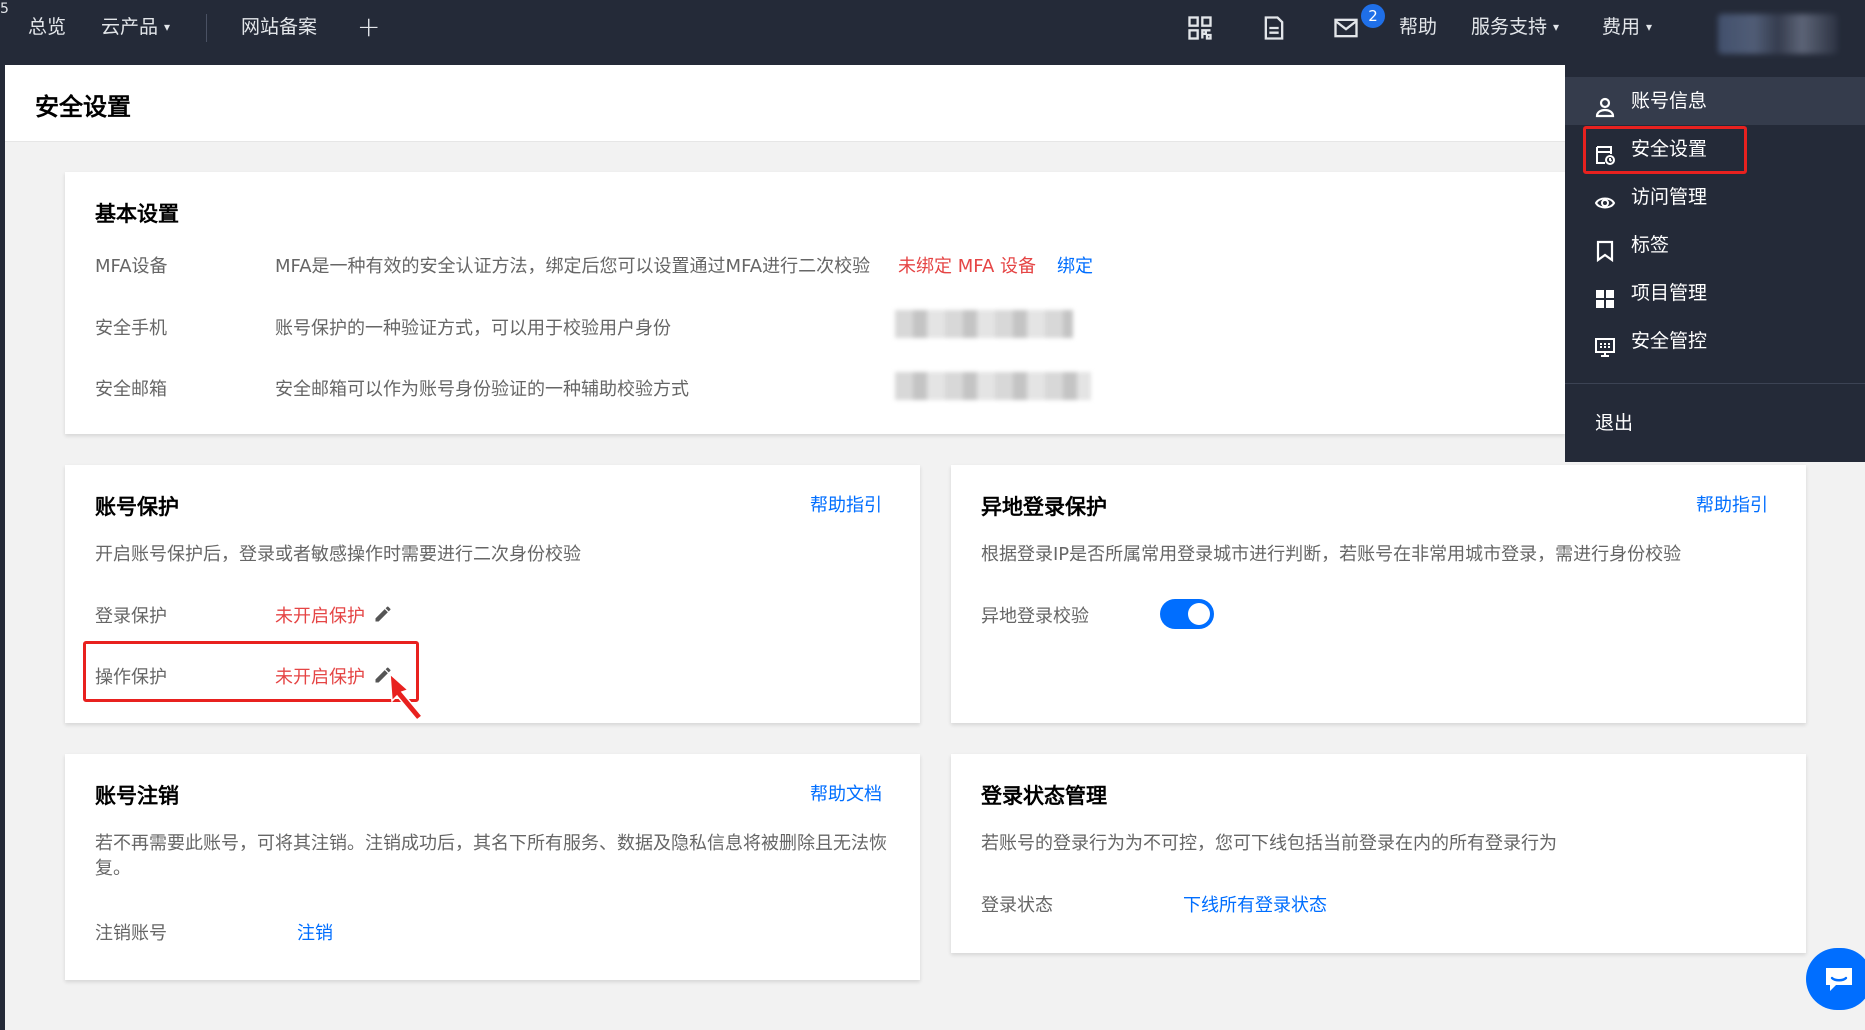 The width and height of the screenshot is (1865, 1030). Describe the element at coordinates (1044, 796) in the screenshot. I see `login-state-title: 登录状态管理` at that location.